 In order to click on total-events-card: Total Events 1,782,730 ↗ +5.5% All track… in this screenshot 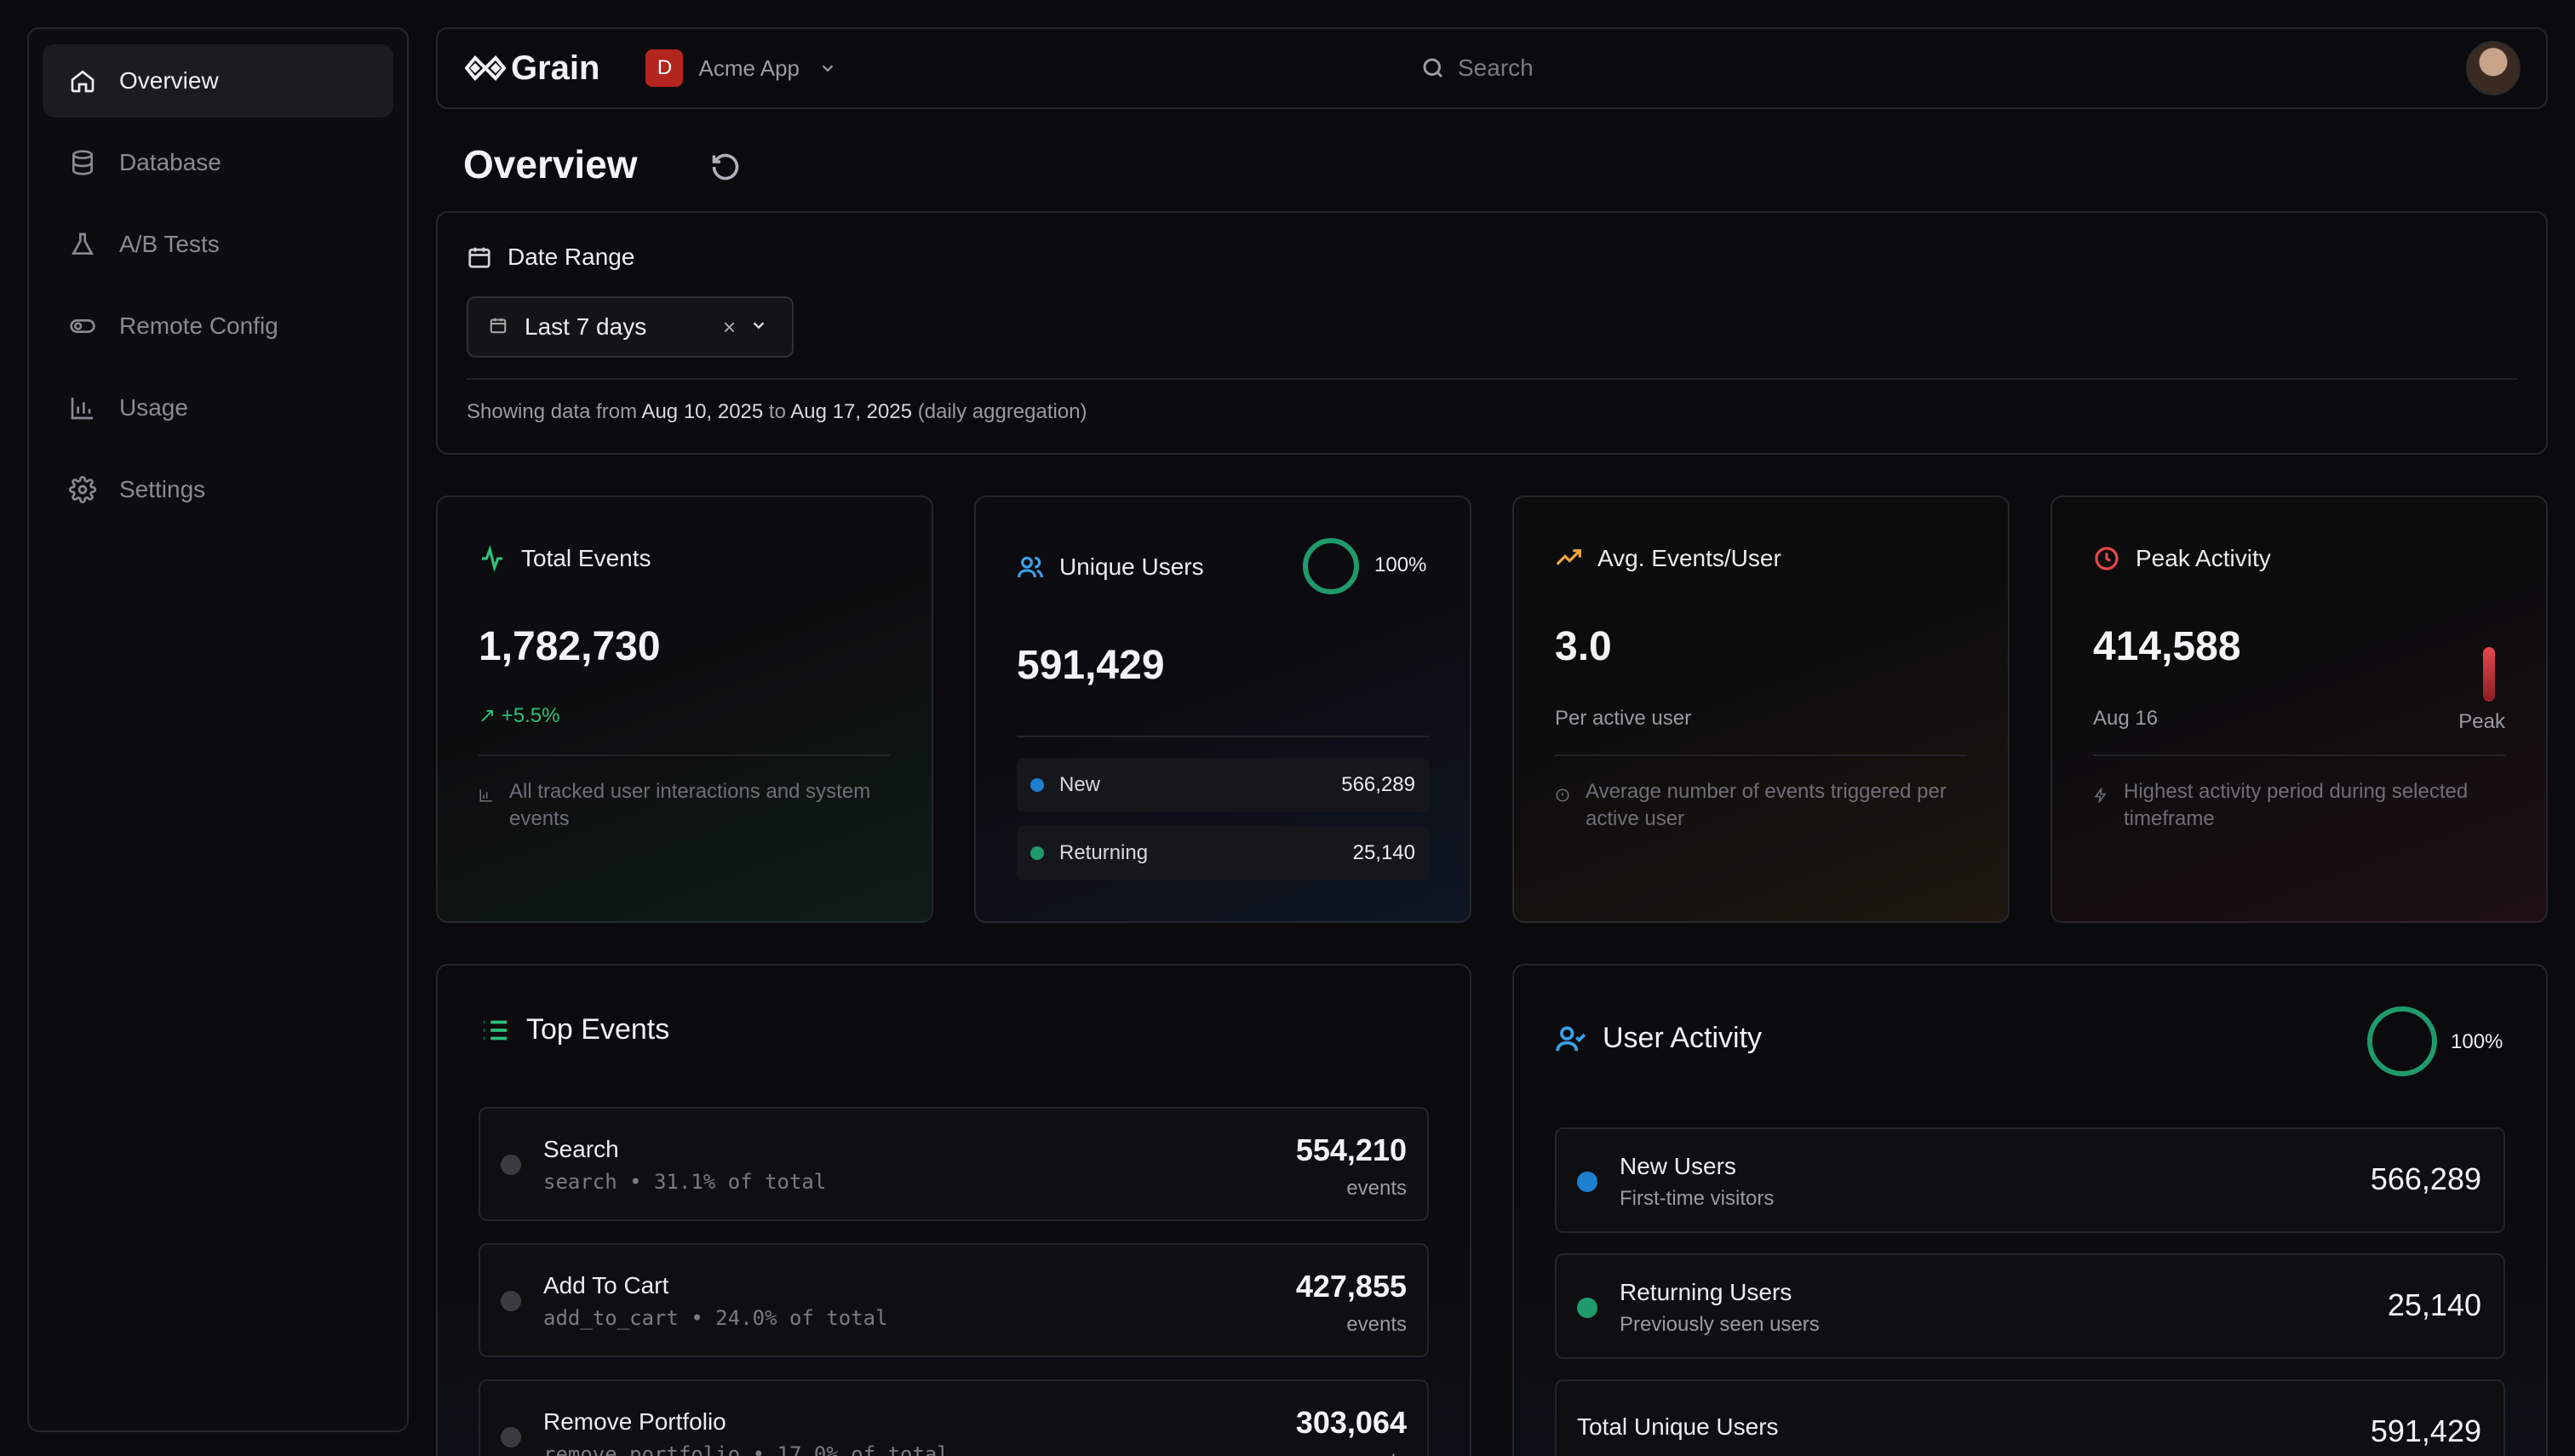, I will do `click(684, 709)`.